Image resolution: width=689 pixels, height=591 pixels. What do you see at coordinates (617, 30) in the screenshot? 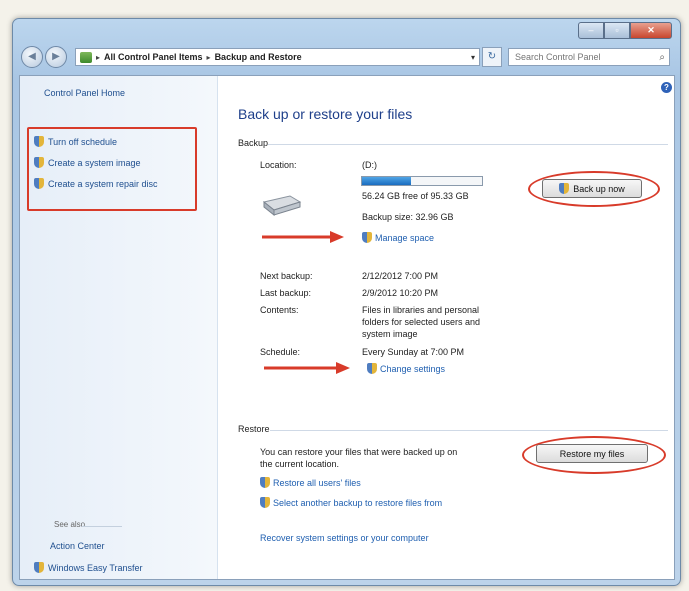
I see `maximize-button: ▫` at bounding box center [617, 30].